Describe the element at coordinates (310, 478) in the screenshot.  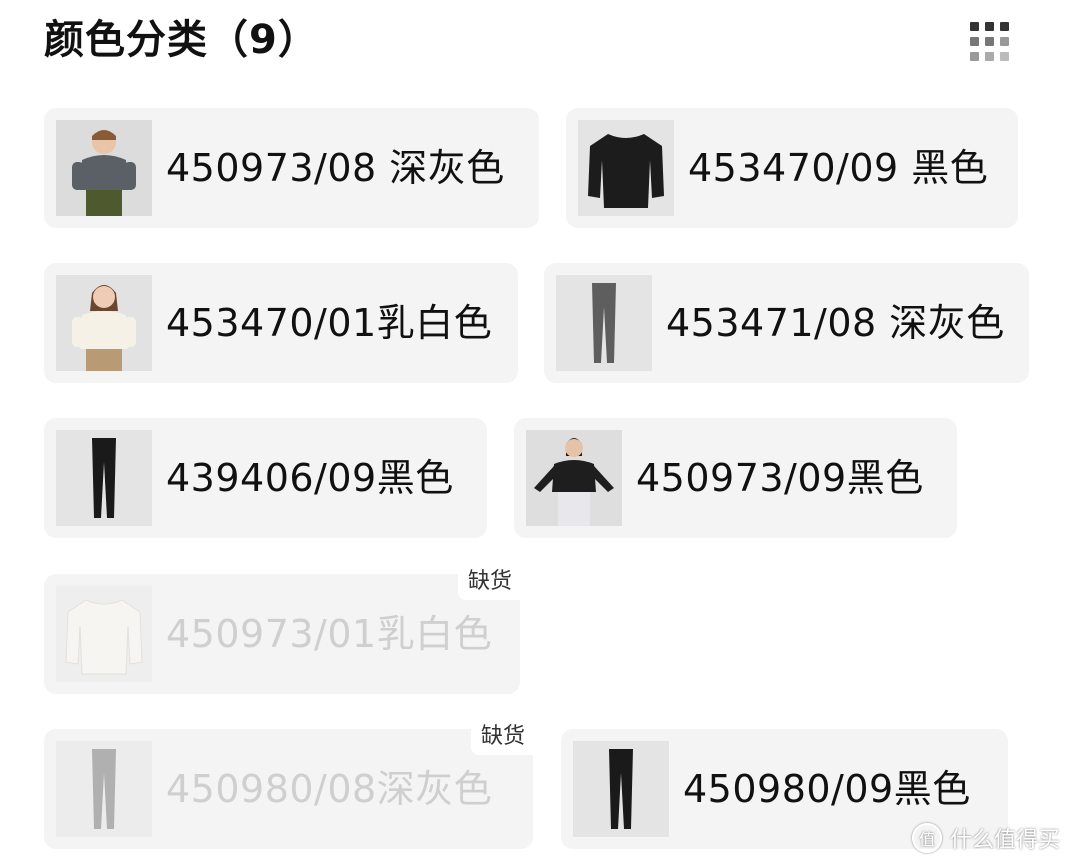
I see `variant-label: 439406/09黑色` at that location.